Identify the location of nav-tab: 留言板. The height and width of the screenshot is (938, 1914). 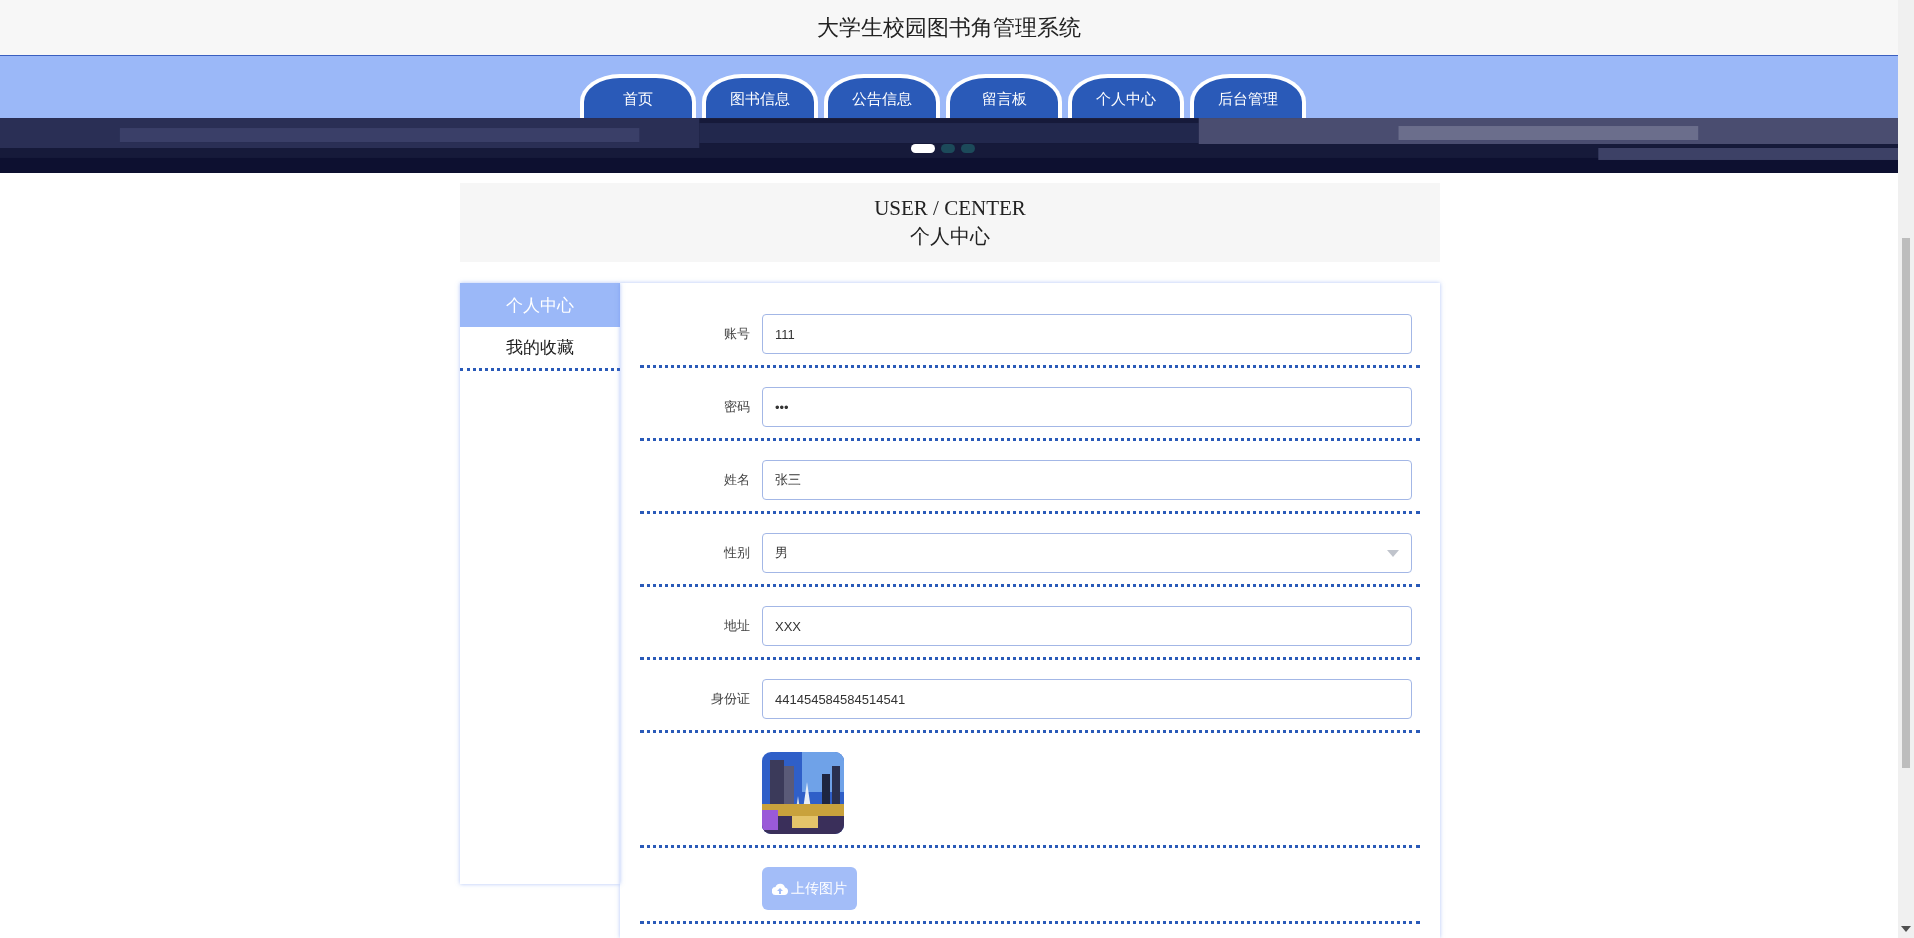
(1004, 96).